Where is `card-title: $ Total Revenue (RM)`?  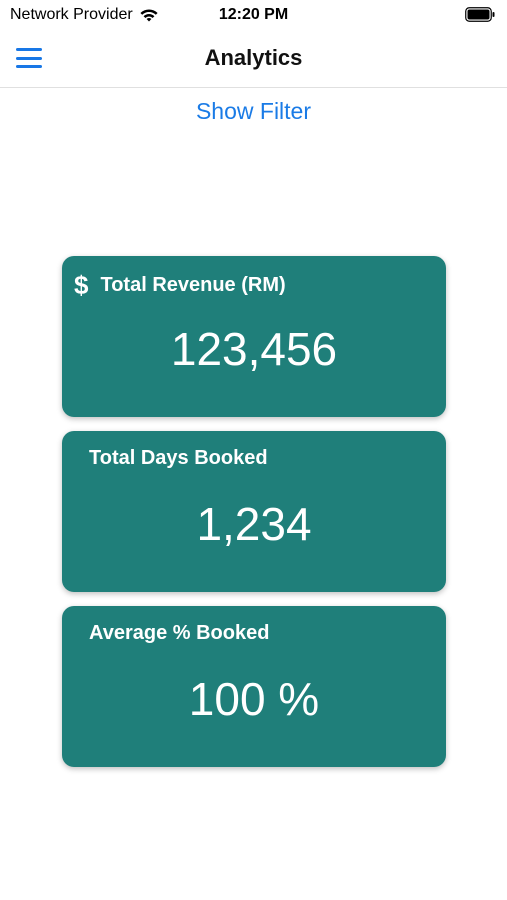 card-title: $ Total Revenue (RM) is located at coordinates (180, 285).